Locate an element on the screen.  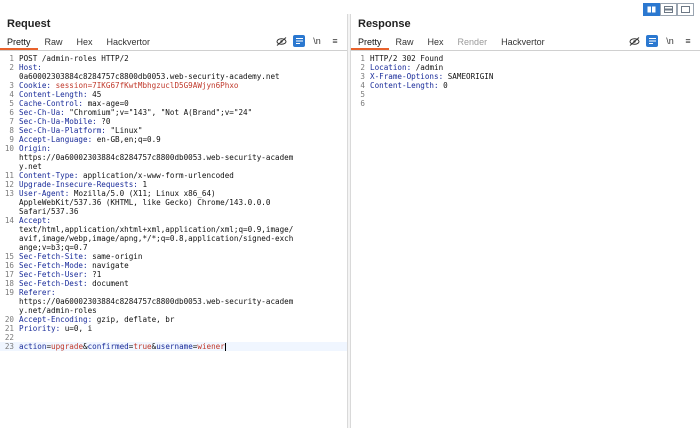
code-line: 4 Content-Length: 45 is located at coordinates (173, 94).